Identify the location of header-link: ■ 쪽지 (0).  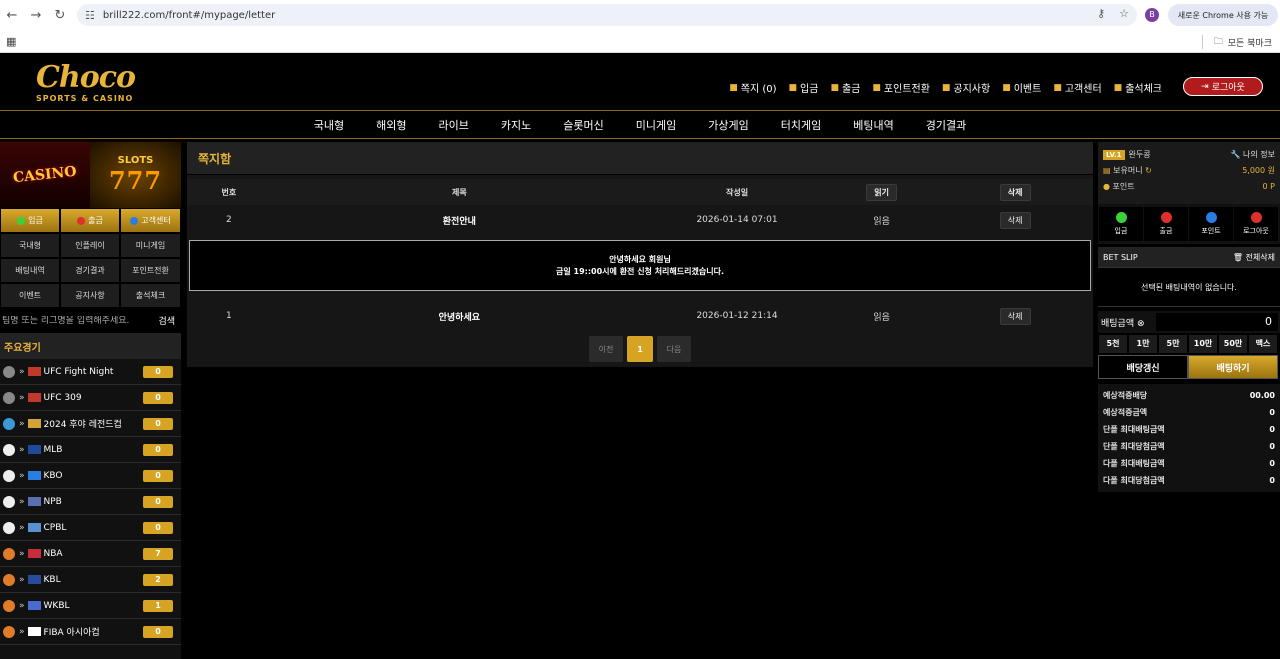
(752, 88).